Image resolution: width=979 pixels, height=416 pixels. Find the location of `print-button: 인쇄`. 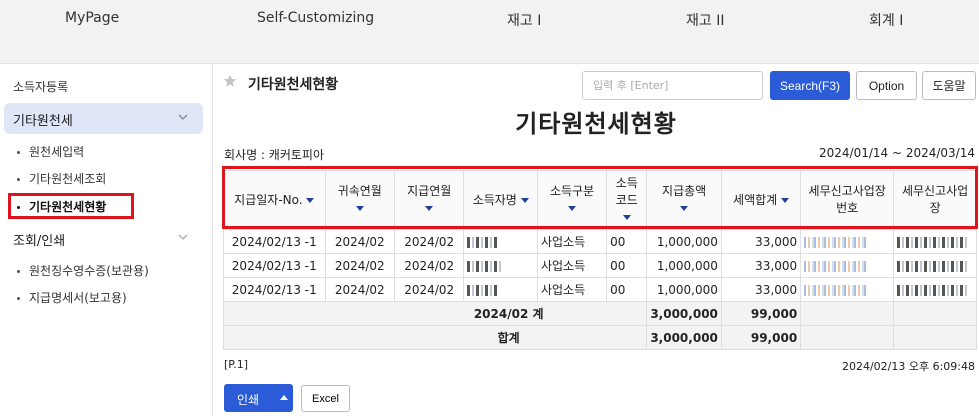

print-button: 인쇄 is located at coordinates (258, 398).